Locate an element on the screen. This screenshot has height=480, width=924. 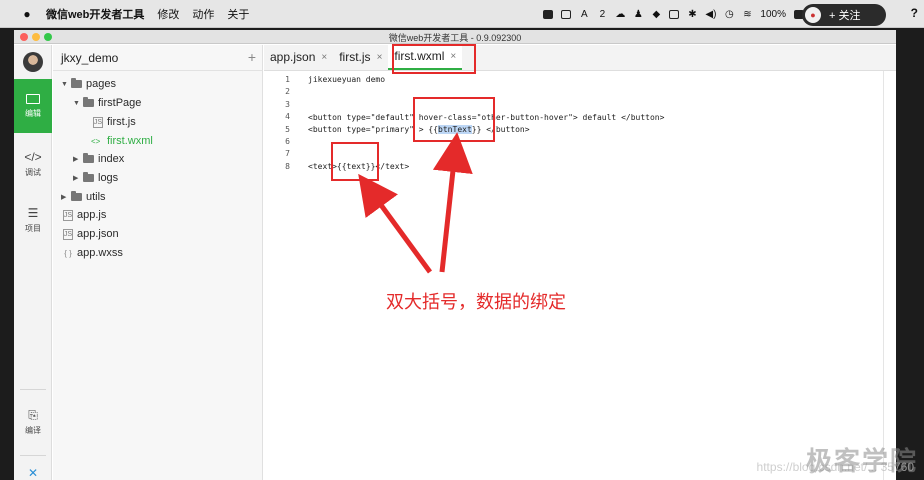
tree-label: first.js is located at coordinates (121, 122).